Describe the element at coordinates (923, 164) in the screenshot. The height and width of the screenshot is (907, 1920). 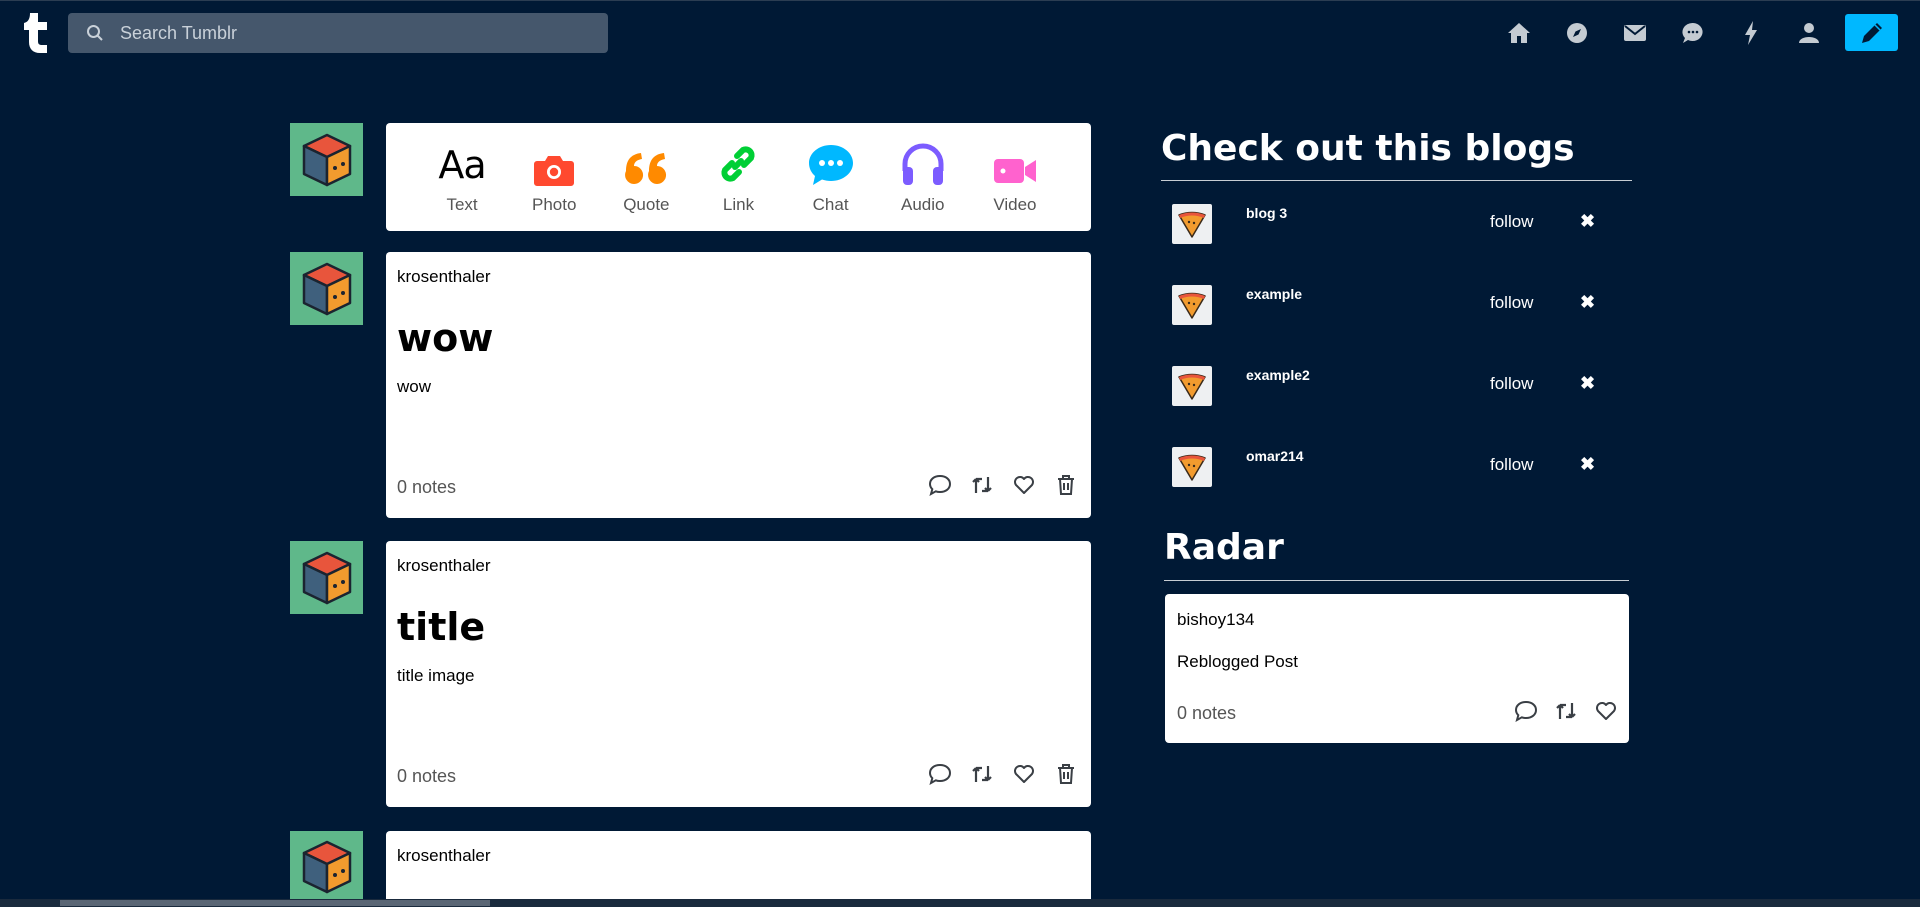
I see `headphones-icon` at that location.